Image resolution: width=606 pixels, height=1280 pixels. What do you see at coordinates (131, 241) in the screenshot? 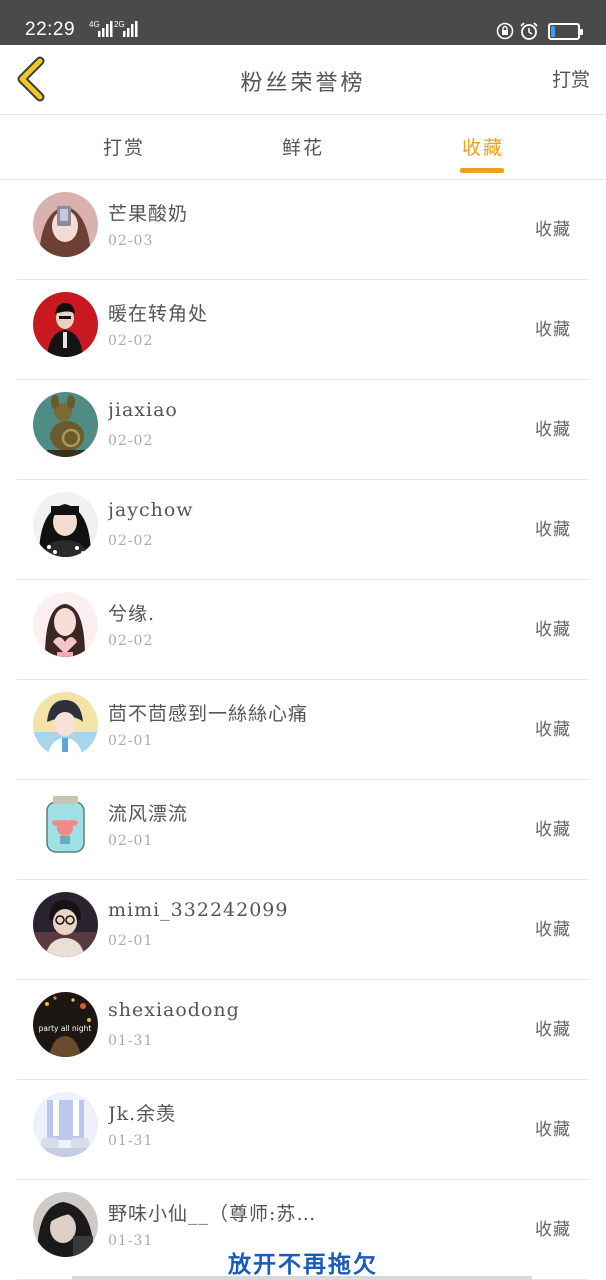
I see `fan-date: 02-03` at bounding box center [131, 241].